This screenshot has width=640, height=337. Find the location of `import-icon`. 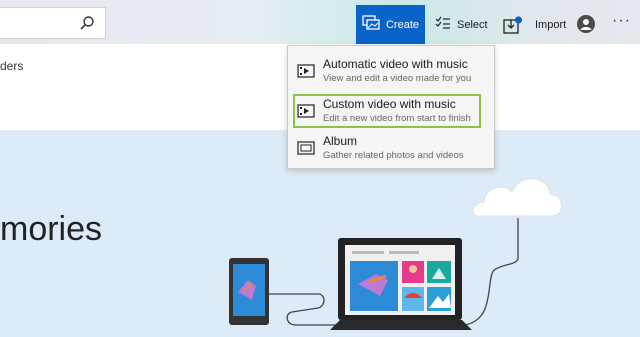

import-icon is located at coordinates (513, 24).